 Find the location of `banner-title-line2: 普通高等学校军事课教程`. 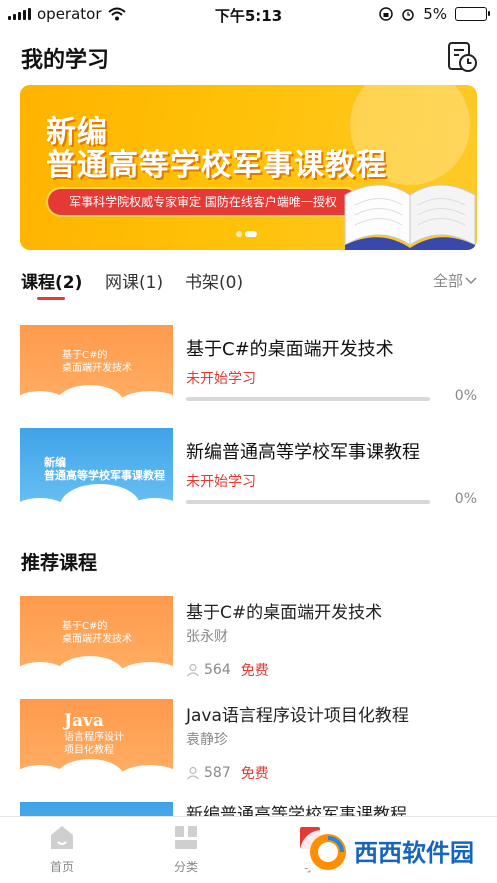

banner-title-line2: 普通高等学校军事课教程 is located at coordinates (216, 165).